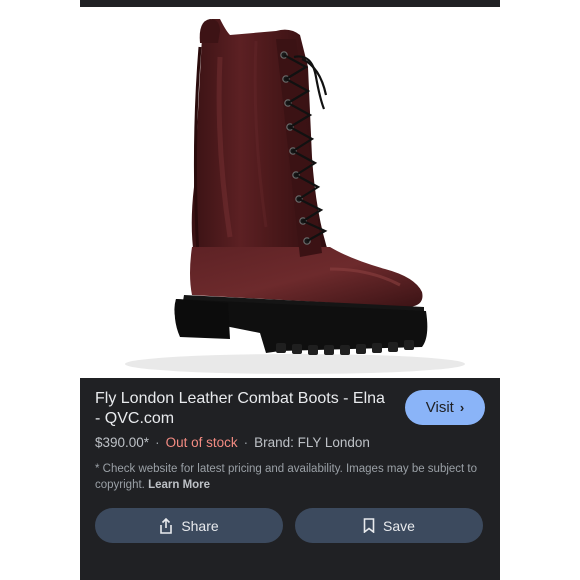  Describe the element at coordinates (201, 442) in the screenshot. I see `stock-status: Out of stock` at that location.